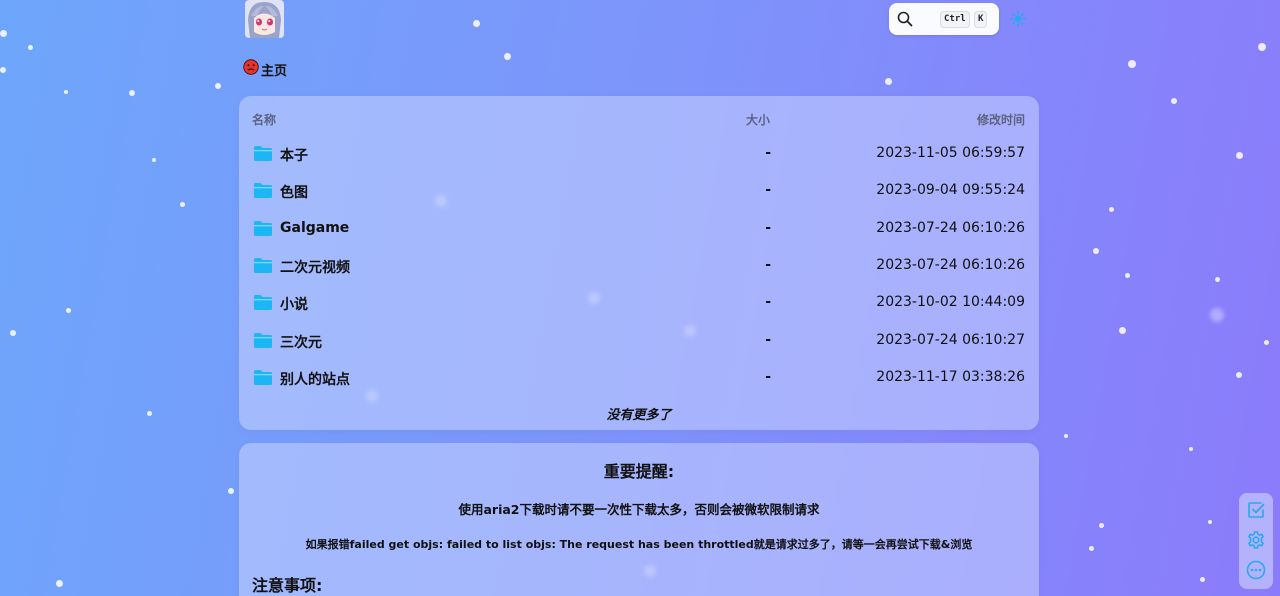  I want to click on file-row: 二次元视频 - 2023-07-24 06:10:26, so click(639, 266).